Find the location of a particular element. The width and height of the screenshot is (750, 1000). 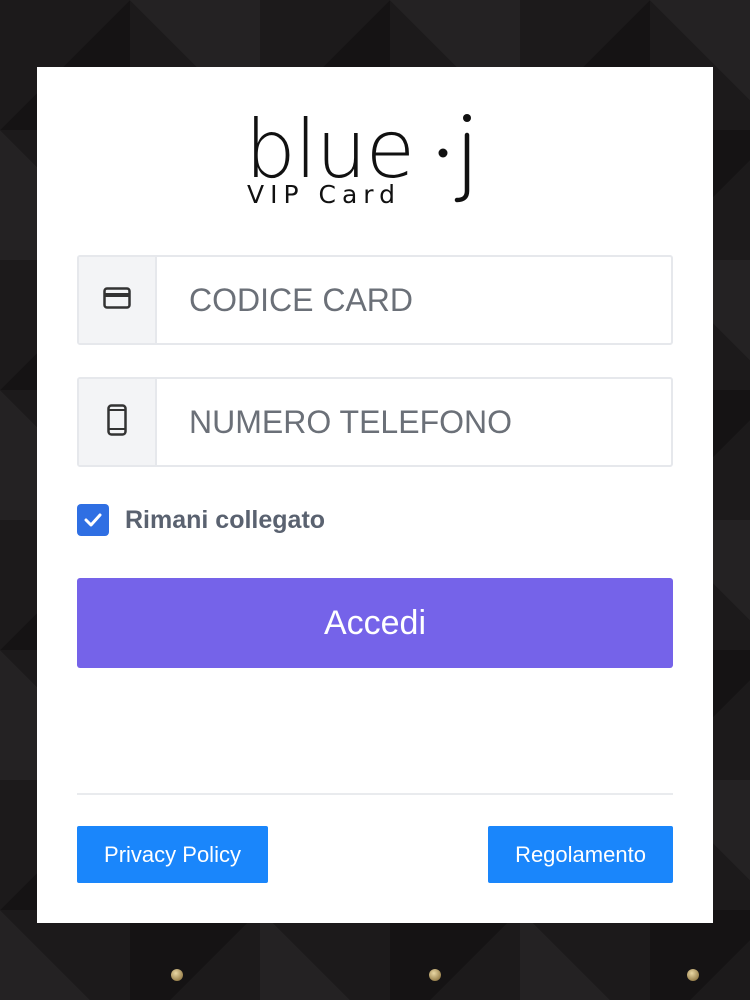

remember-label: Rimani collegato is located at coordinates (225, 520).